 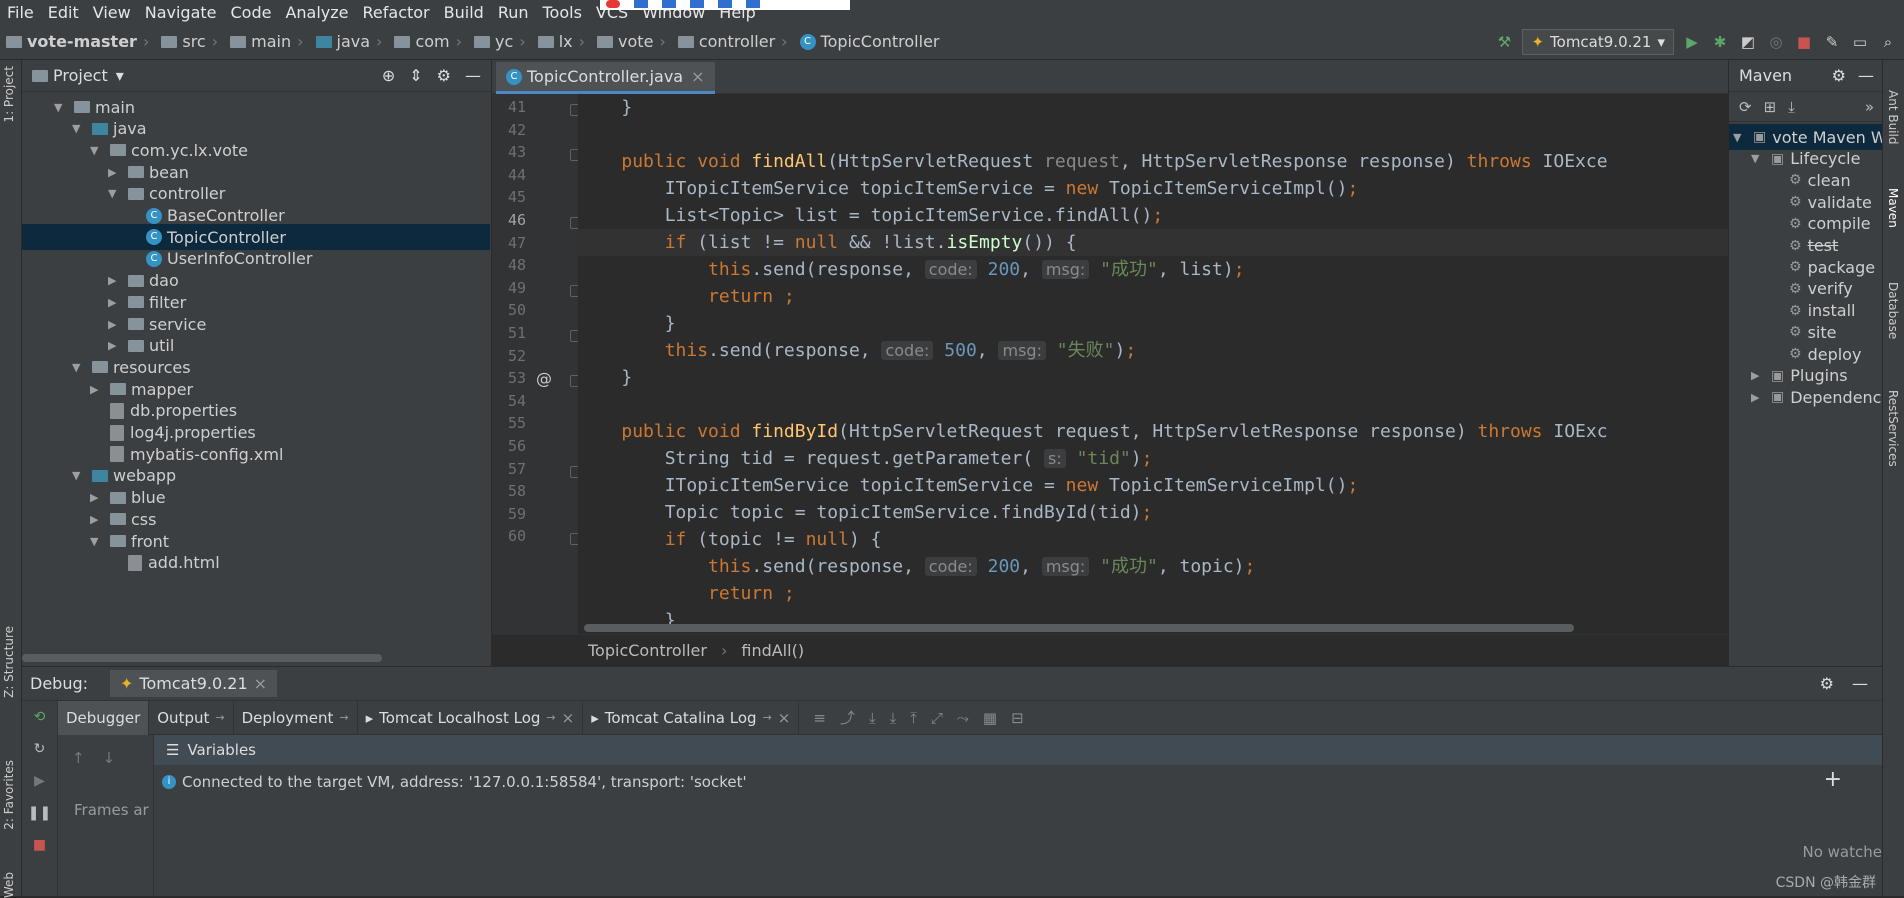 I want to click on debug-tab-tomcat-localhost-log: ▸ Tomcat Localhost Log → ×, so click(x=471, y=717).